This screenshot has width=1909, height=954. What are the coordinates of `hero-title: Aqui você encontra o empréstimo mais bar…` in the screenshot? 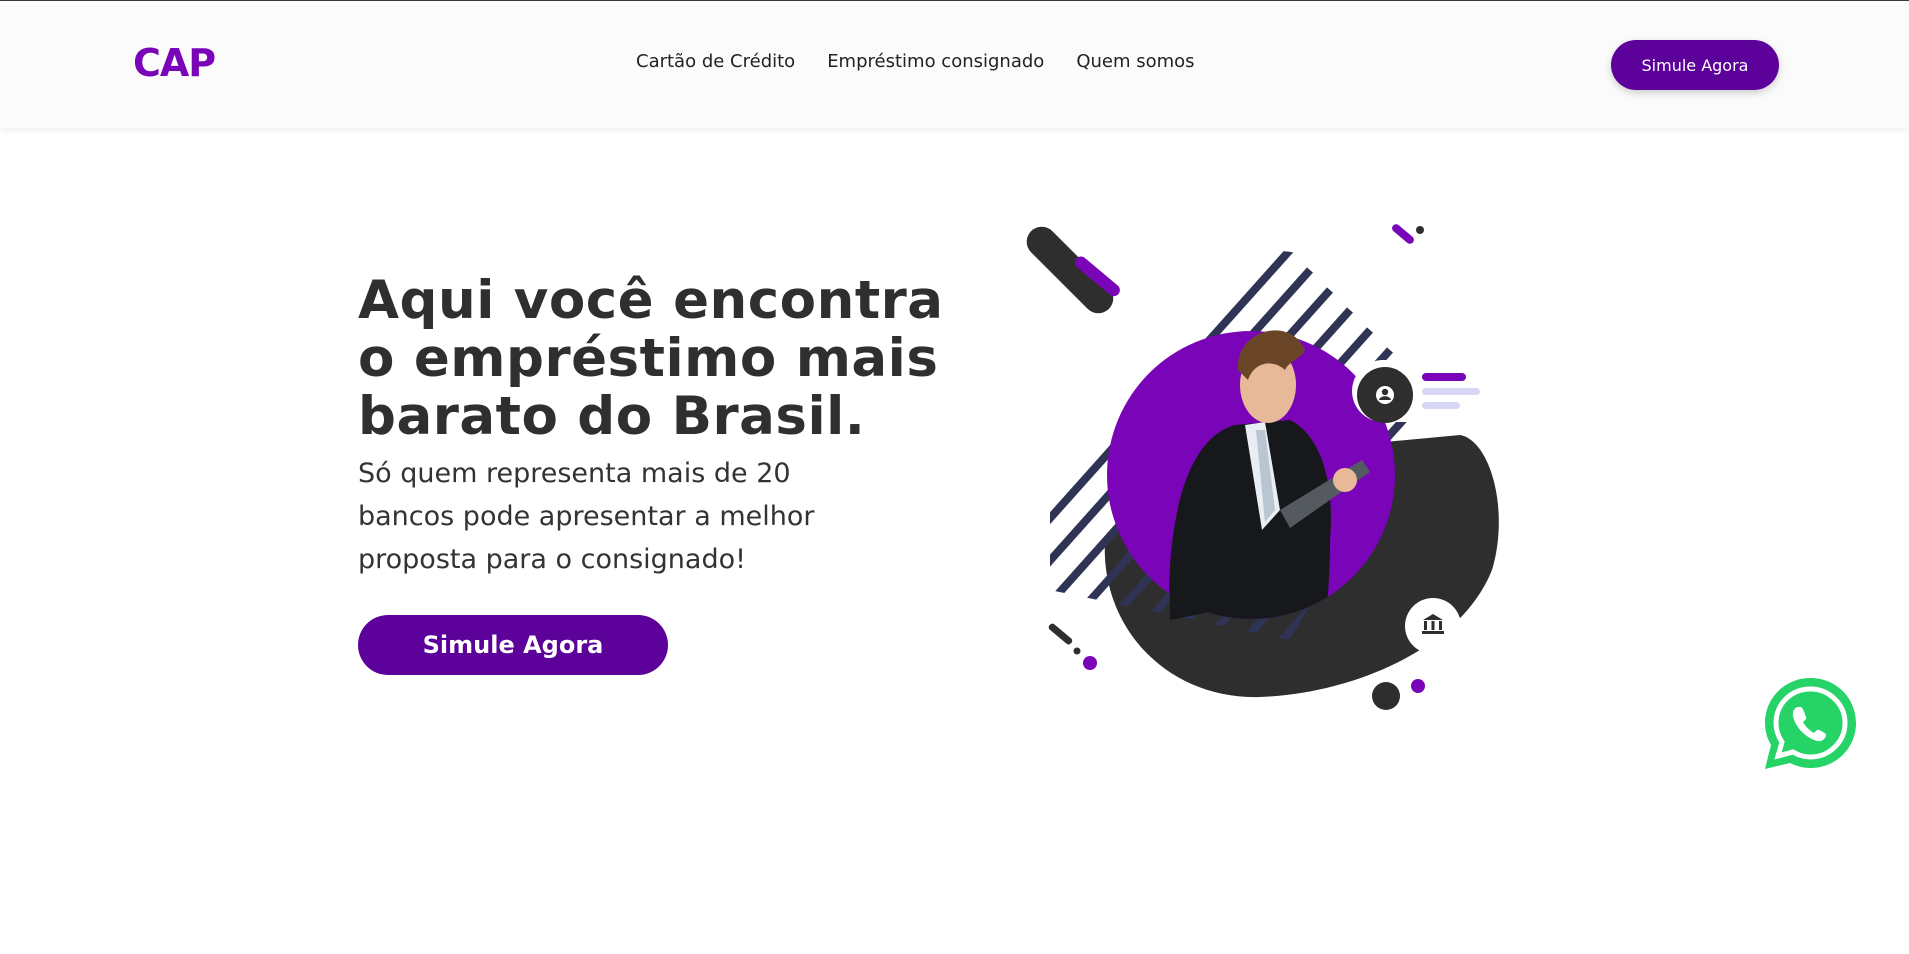 It's located at (651, 358).